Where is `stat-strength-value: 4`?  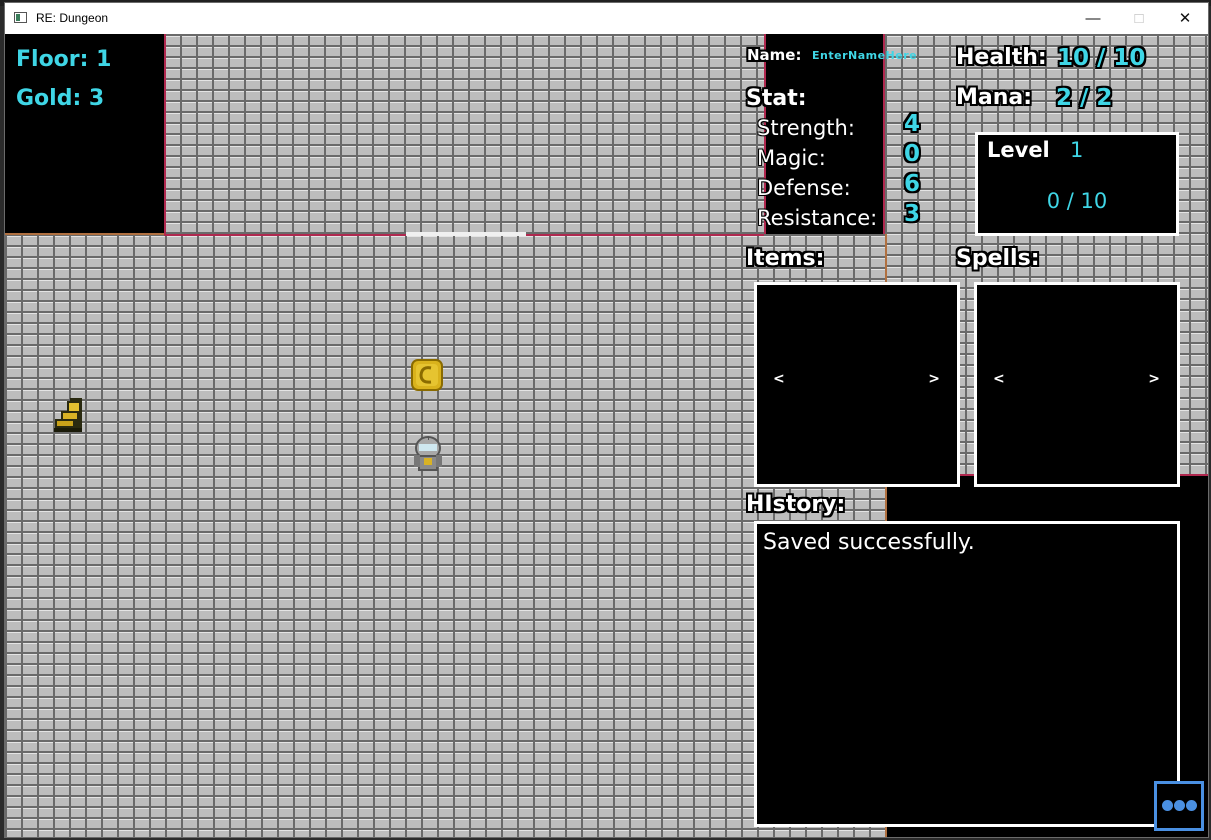 stat-strength-value: 4 is located at coordinates (912, 124).